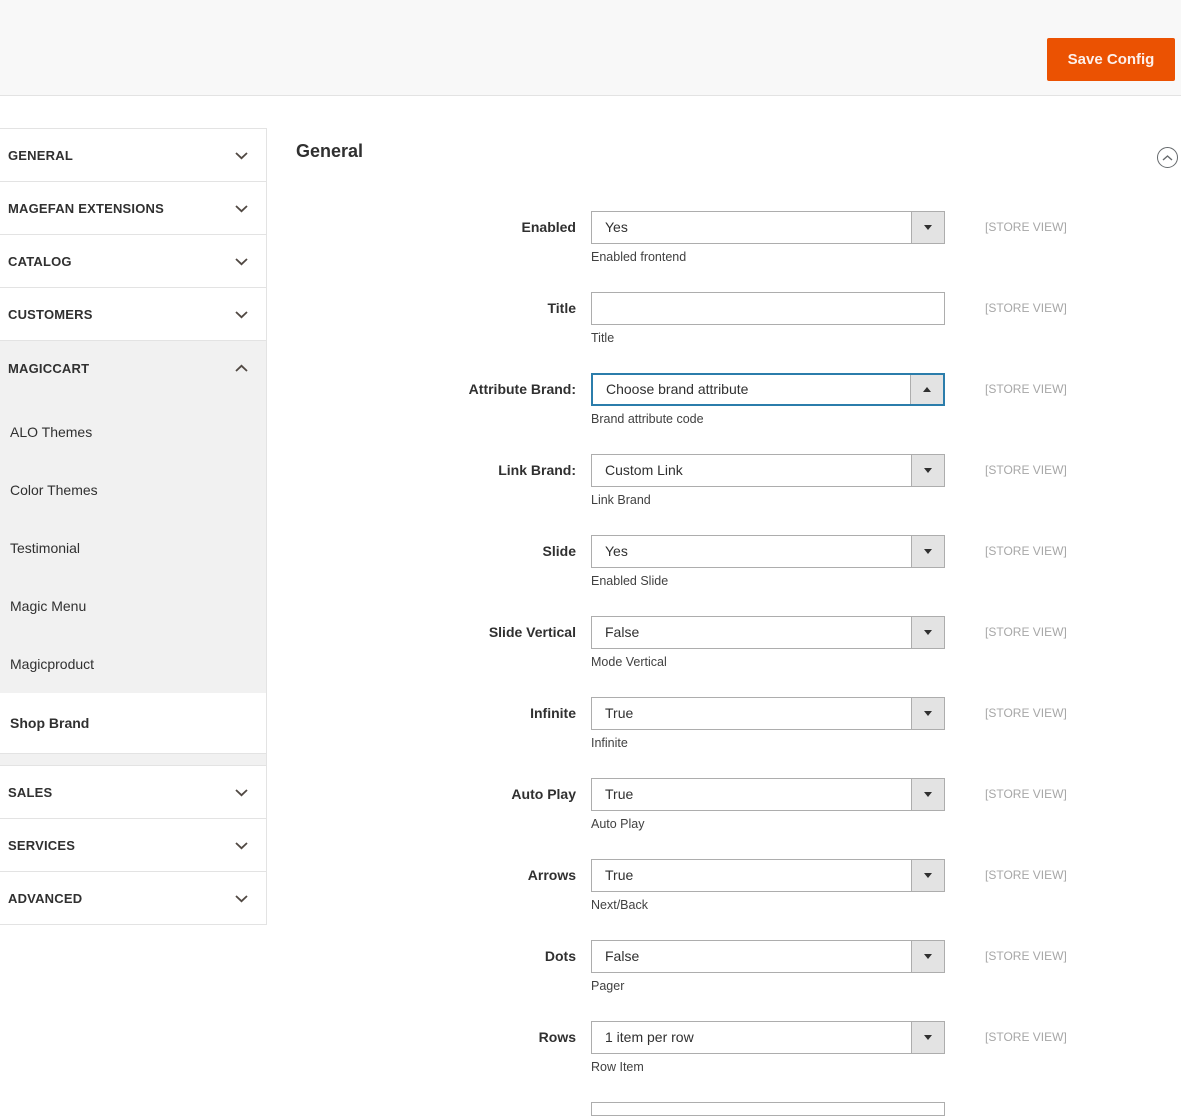  I want to click on save-config-button: Save Config, so click(1111, 59).